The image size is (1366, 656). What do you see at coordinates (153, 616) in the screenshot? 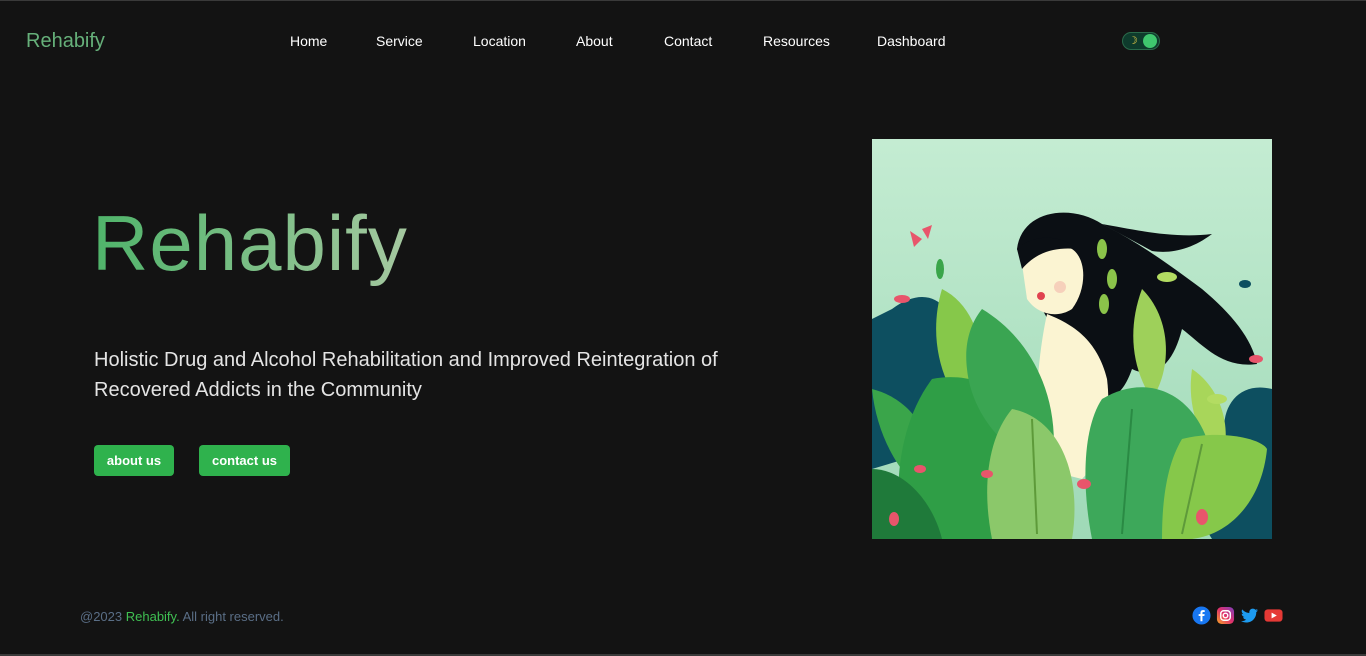
I see `footer-brand: Rehabify.` at bounding box center [153, 616].